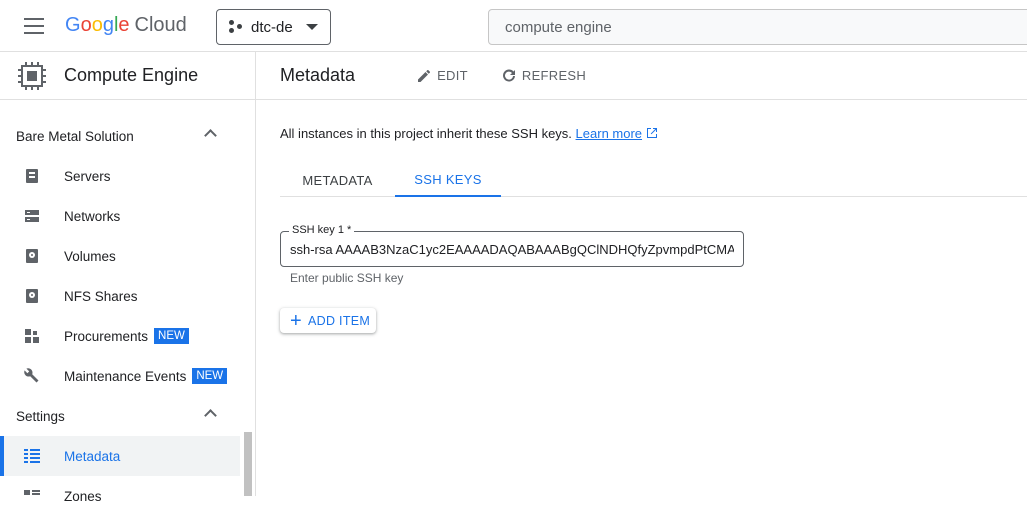 This screenshot has height=516, width=1027. What do you see at coordinates (127, 216) in the screenshot?
I see `sidebar-item-networks: Networks` at bounding box center [127, 216].